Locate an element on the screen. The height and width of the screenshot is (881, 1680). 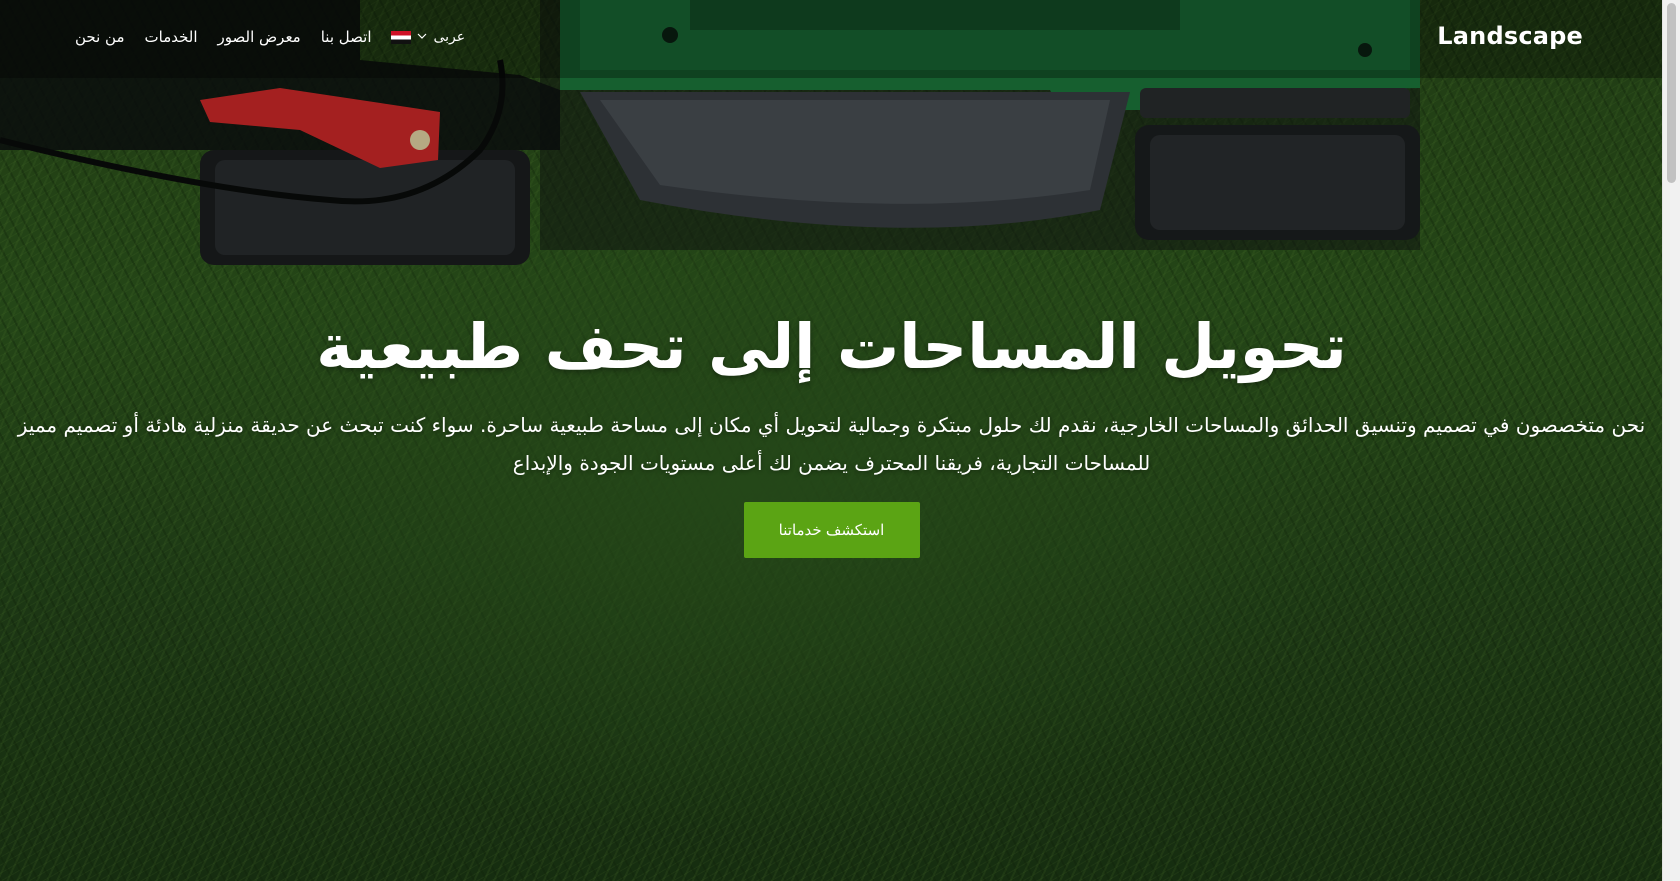
nav-link-services: الخدمات is located at coordinates (171, 37).